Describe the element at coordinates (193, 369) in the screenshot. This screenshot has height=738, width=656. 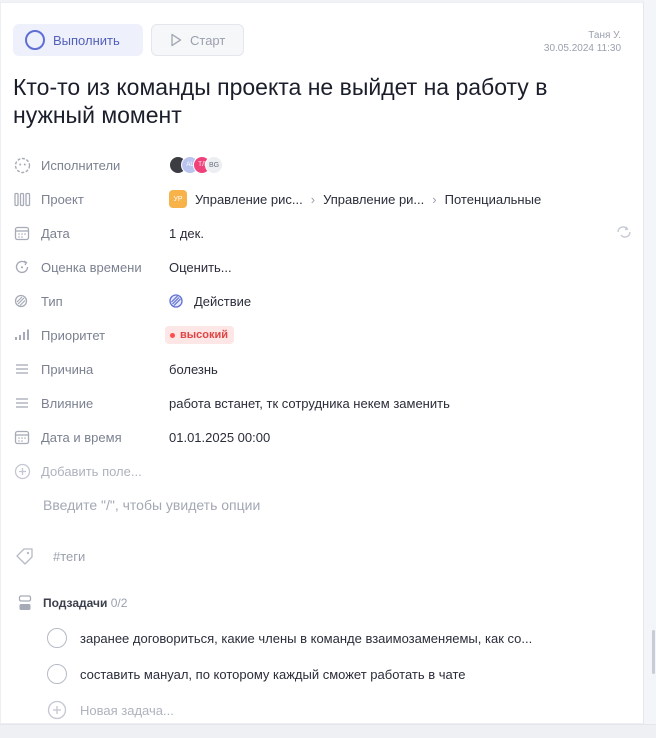
I see `prop-reason-value: болезнь` at that location.